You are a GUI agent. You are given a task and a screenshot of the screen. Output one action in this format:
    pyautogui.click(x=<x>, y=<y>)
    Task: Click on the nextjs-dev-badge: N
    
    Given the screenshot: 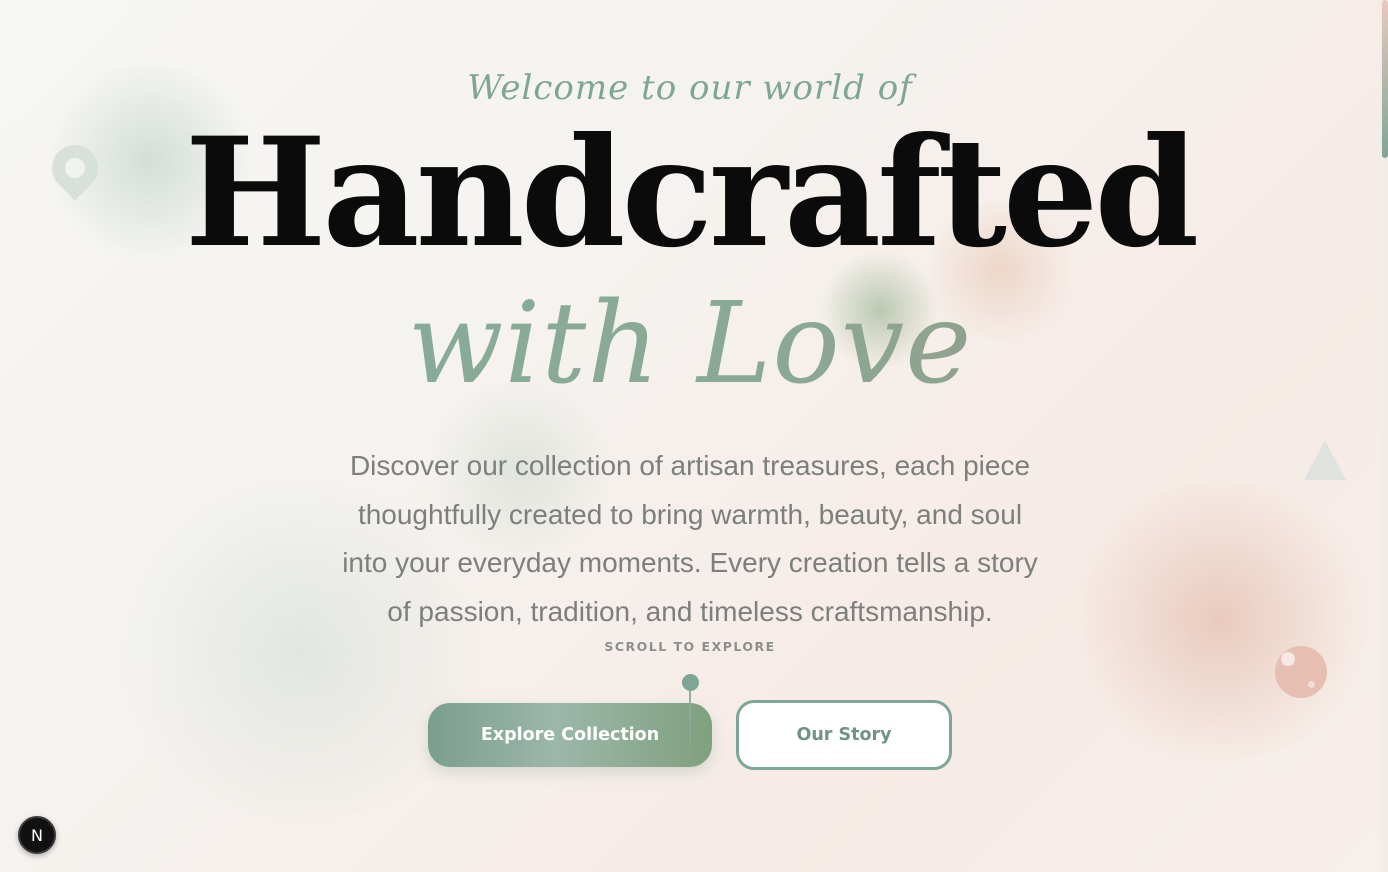 What is the action you would take?
    pyautogui.click(x=37, y=835)
    